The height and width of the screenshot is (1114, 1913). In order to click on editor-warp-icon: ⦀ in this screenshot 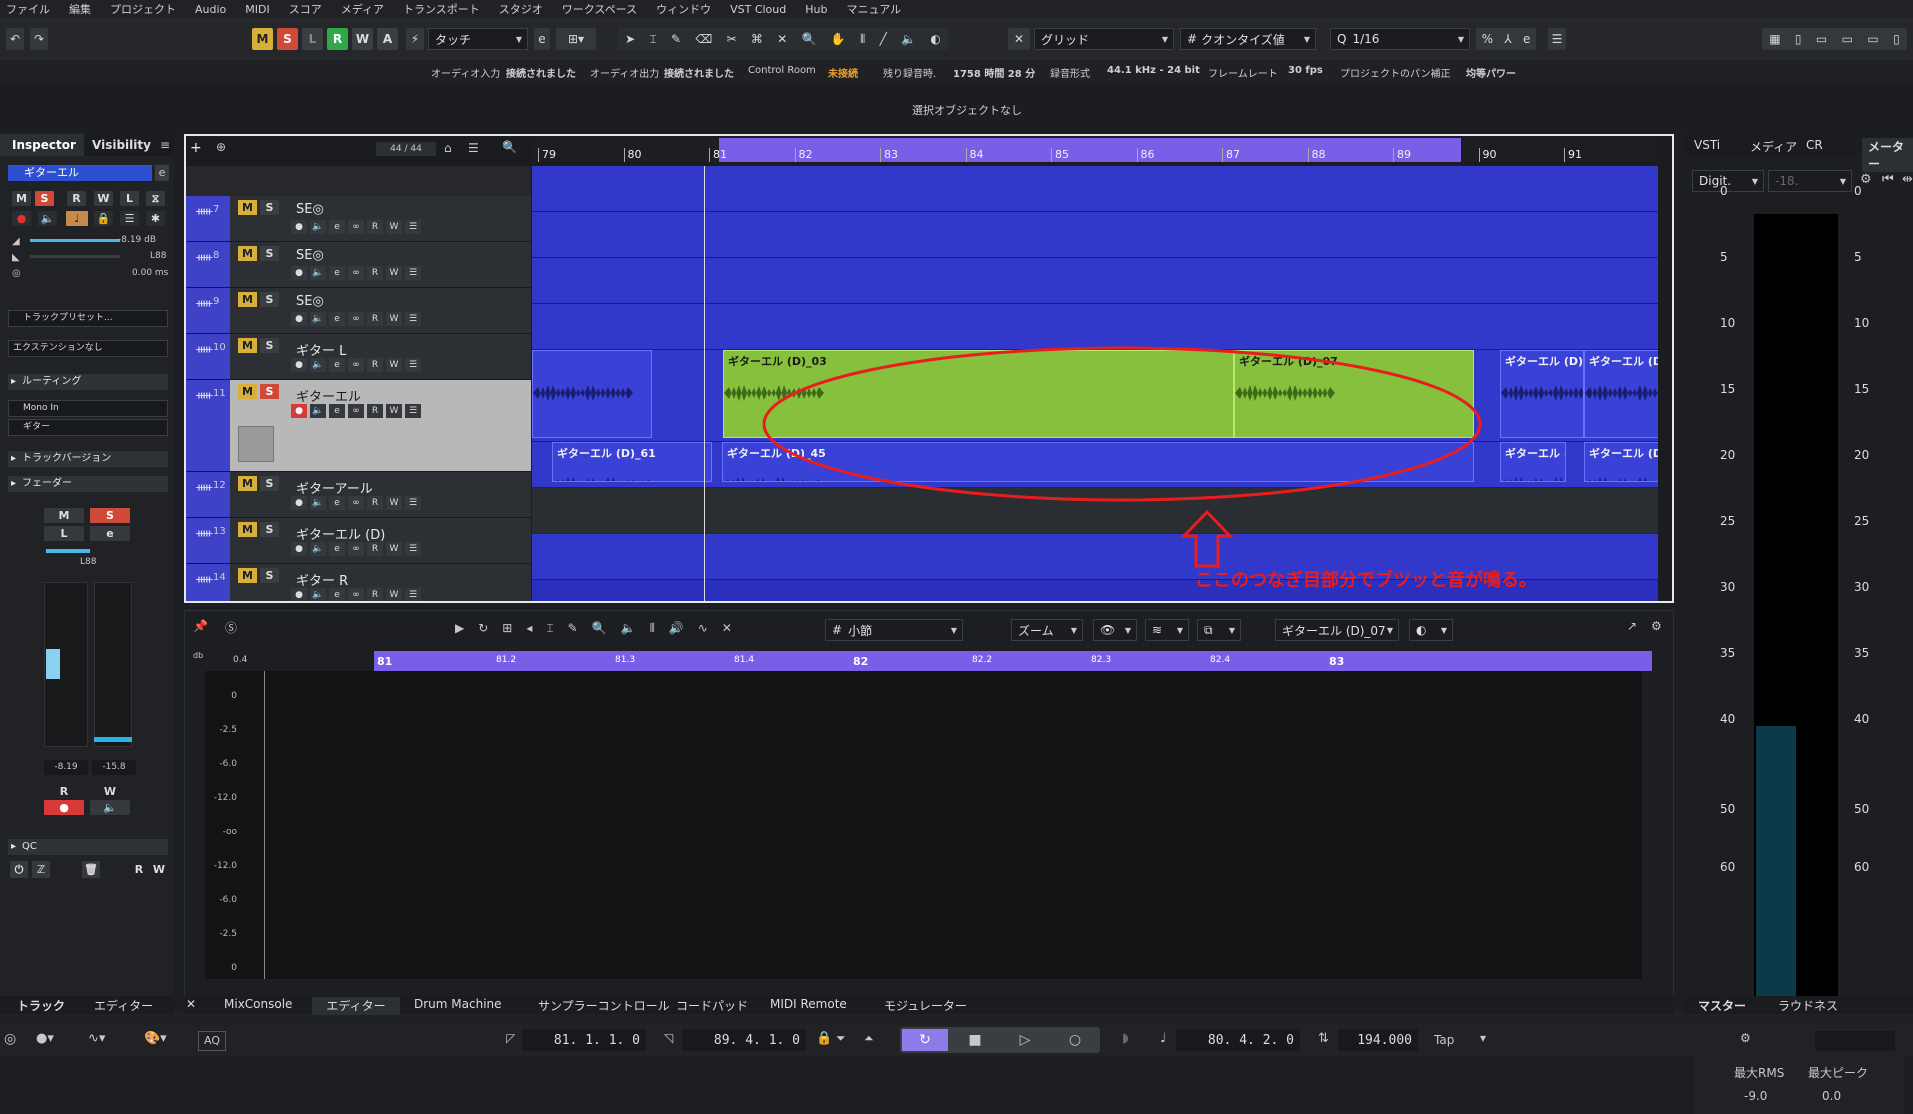, I will do `click(652, 628)`.